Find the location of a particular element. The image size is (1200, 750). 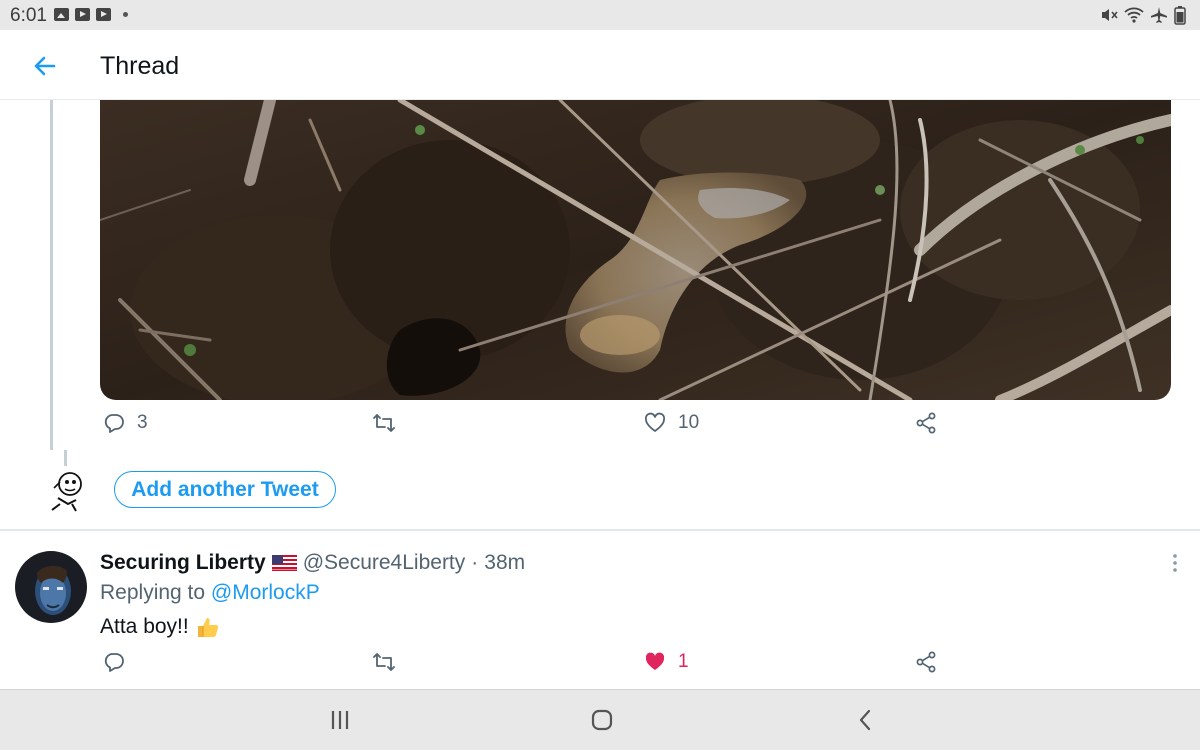

nav-back-button is located at coordinates (865, 720).